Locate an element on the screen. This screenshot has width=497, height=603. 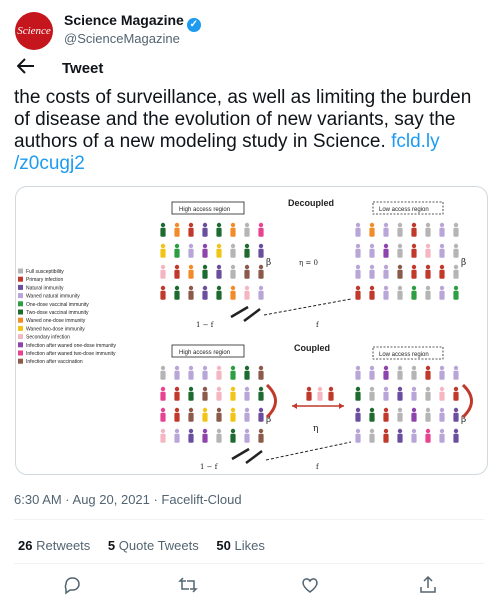
f-label-1: f is located at coordinates (318, 325).